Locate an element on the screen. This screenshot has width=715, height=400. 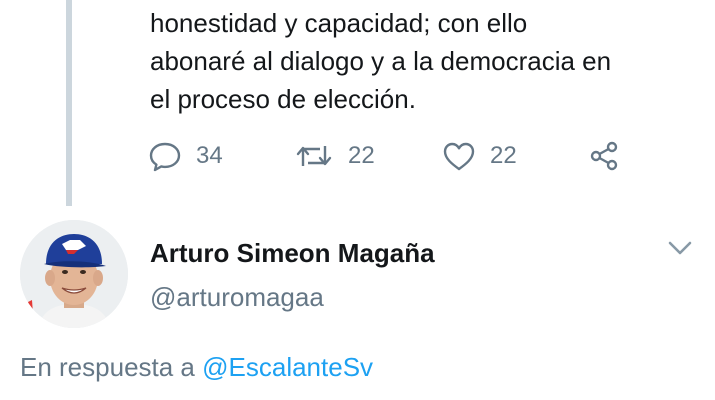
chevron-down-icon is located at coordinates (680, 248).